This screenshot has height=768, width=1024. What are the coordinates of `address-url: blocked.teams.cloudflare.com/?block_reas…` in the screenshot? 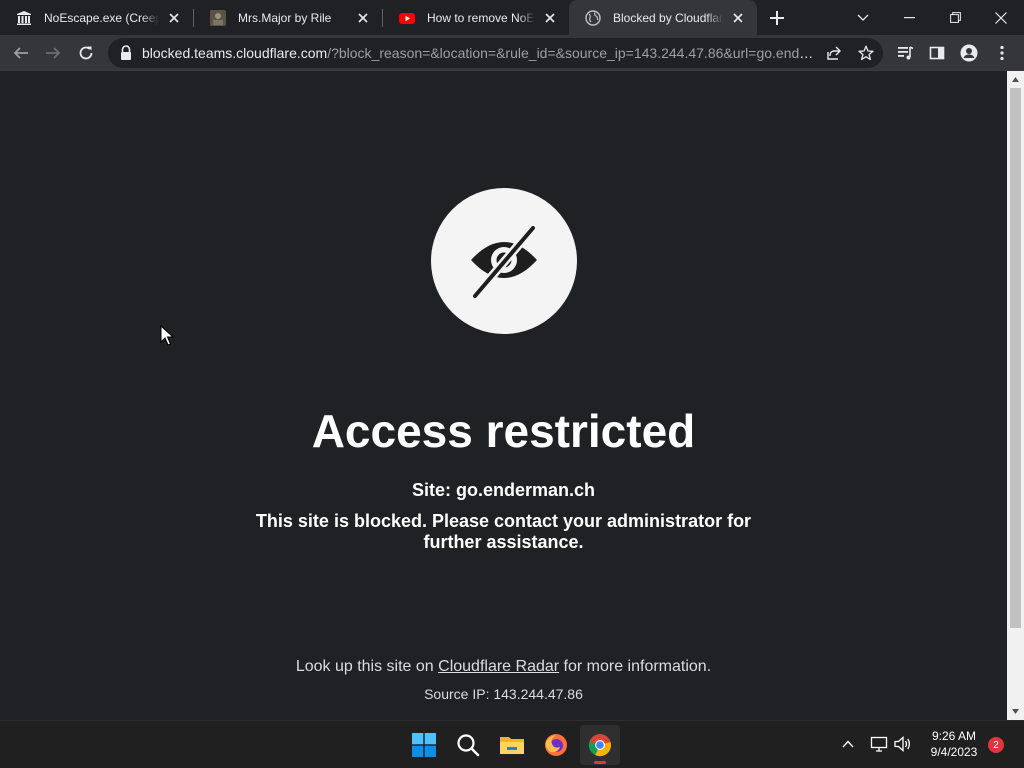 It's located at (480, 53).